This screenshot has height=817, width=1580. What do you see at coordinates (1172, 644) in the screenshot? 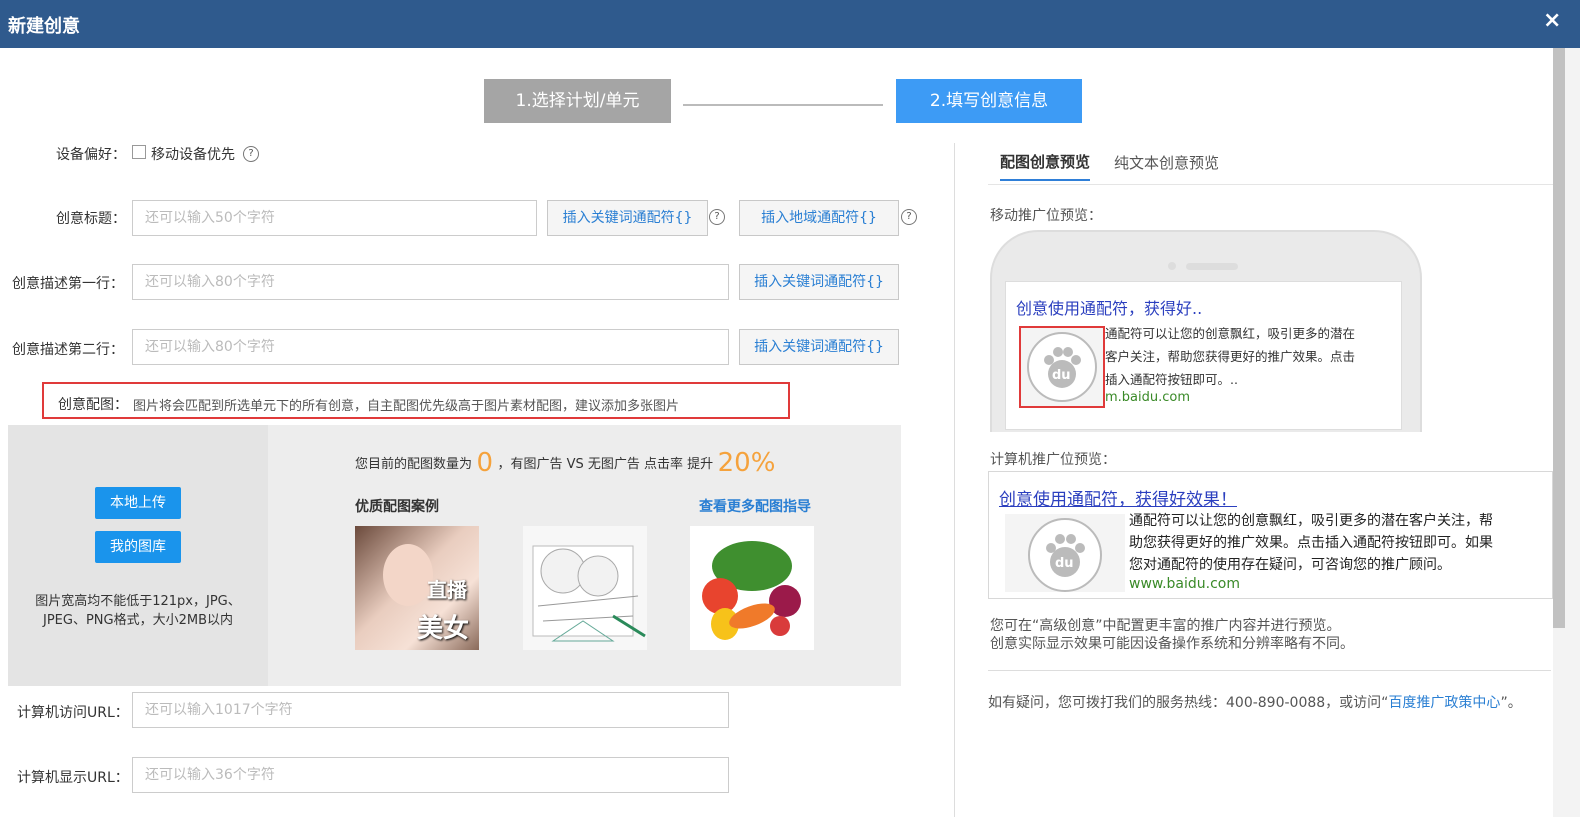
I see `note-line: 创意实际显示效果可能因设备操作系统和分辨率略有不同。` at bounding box center [1172, 644].